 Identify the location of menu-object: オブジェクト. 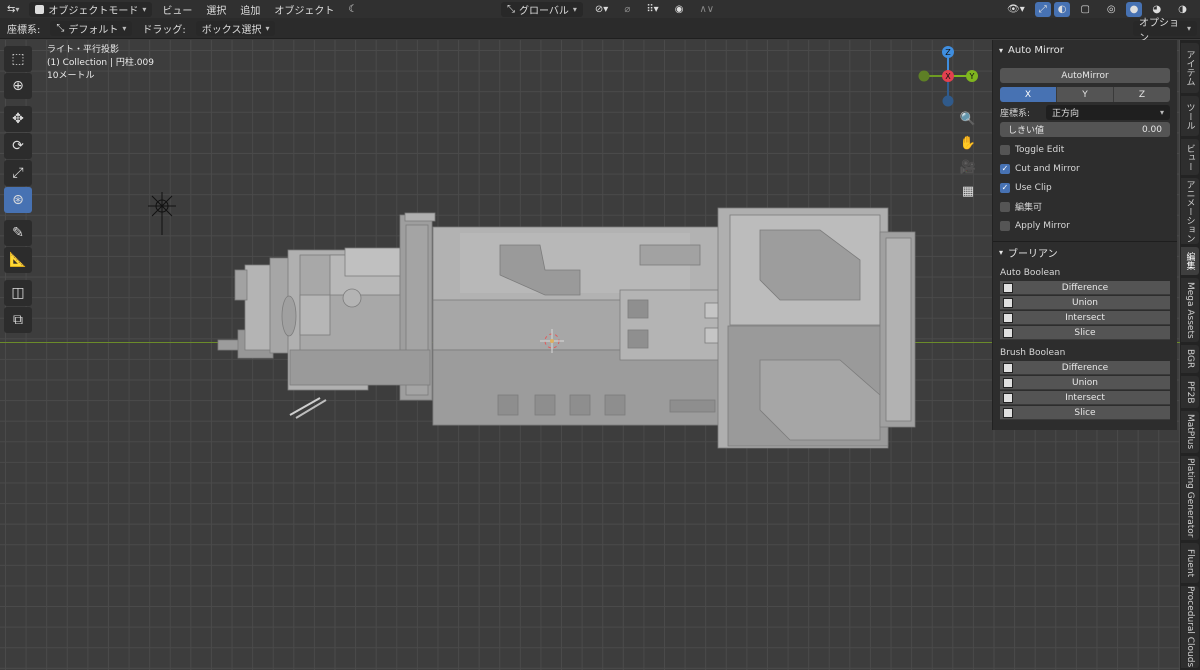
(304, 9).